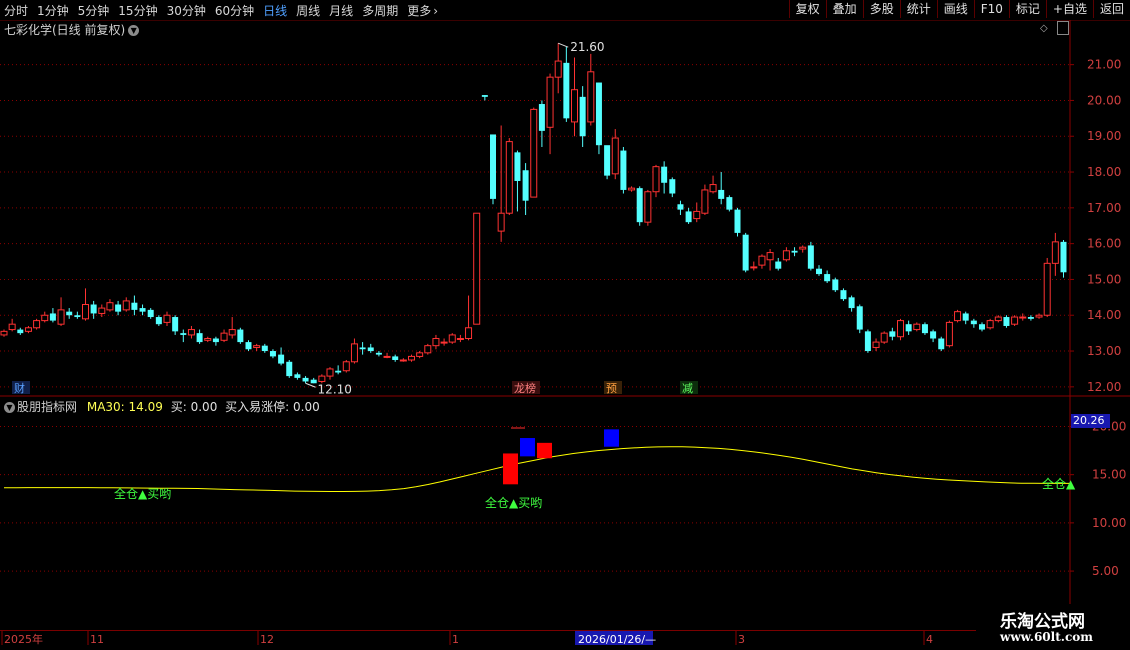  I want to click on indicator-name: 股朋指标网, so click(47, 407).